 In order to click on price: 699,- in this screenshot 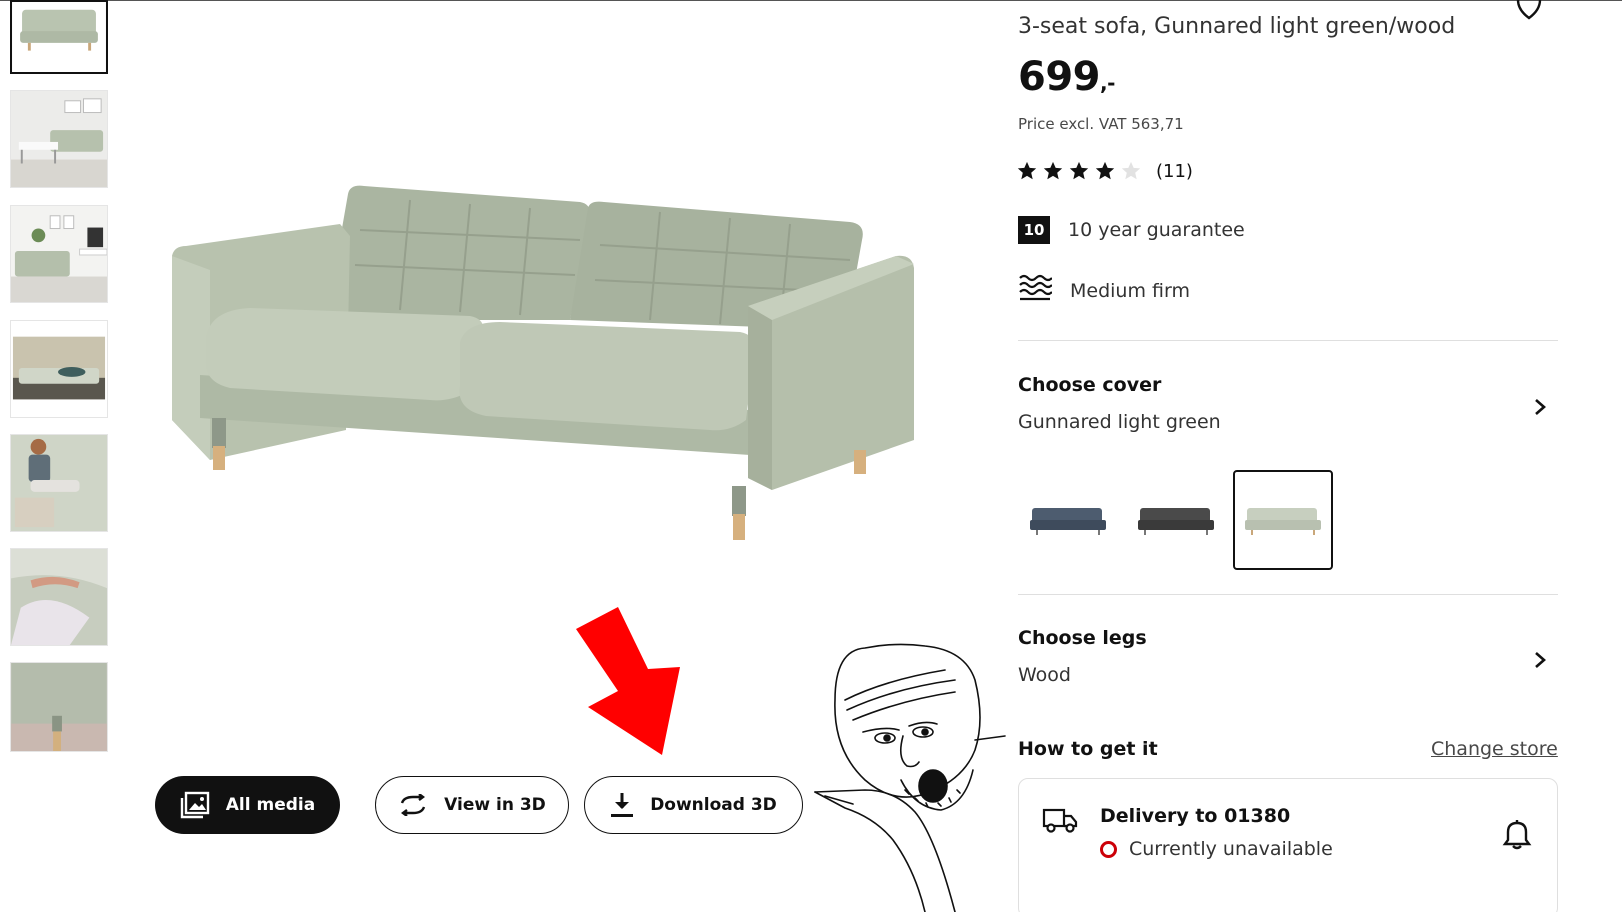, I will do `click(1066, 77)`.